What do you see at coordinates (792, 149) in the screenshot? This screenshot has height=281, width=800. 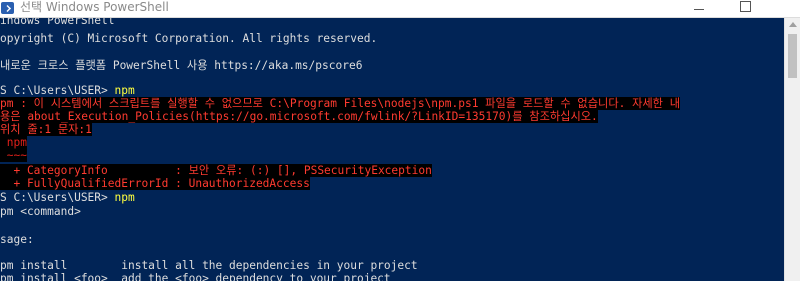 I see `vertical-scrollbar` at bounding box center [792, 149].